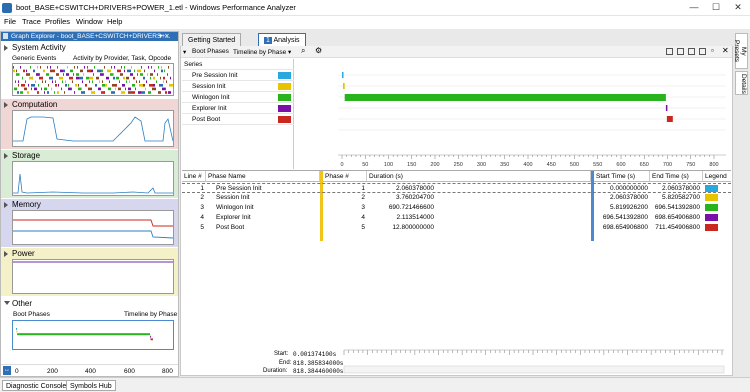  Describe the element at coordinates (57, 21) in the screenshot. I see `menu-profiles: Profiles` at that location.